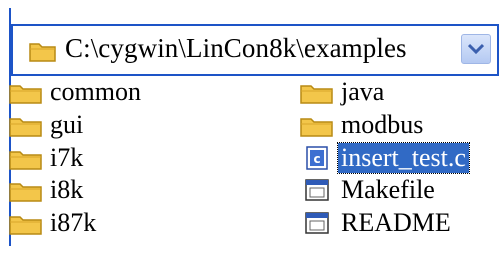 The height and width of the screenshot is (253, 504). I want to click on path-dropdown-button, so click(476, 49).